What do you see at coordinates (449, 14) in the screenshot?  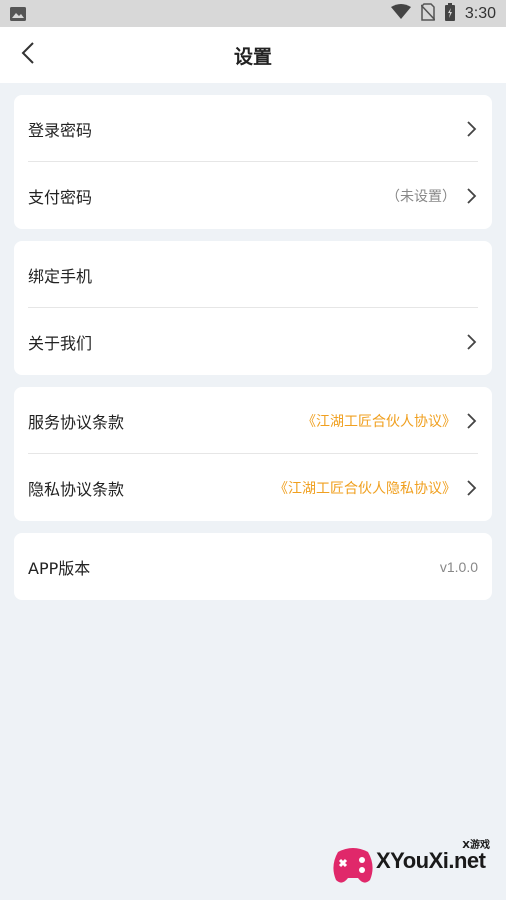 I see `battery-icon` at bounding box center [449, 14].